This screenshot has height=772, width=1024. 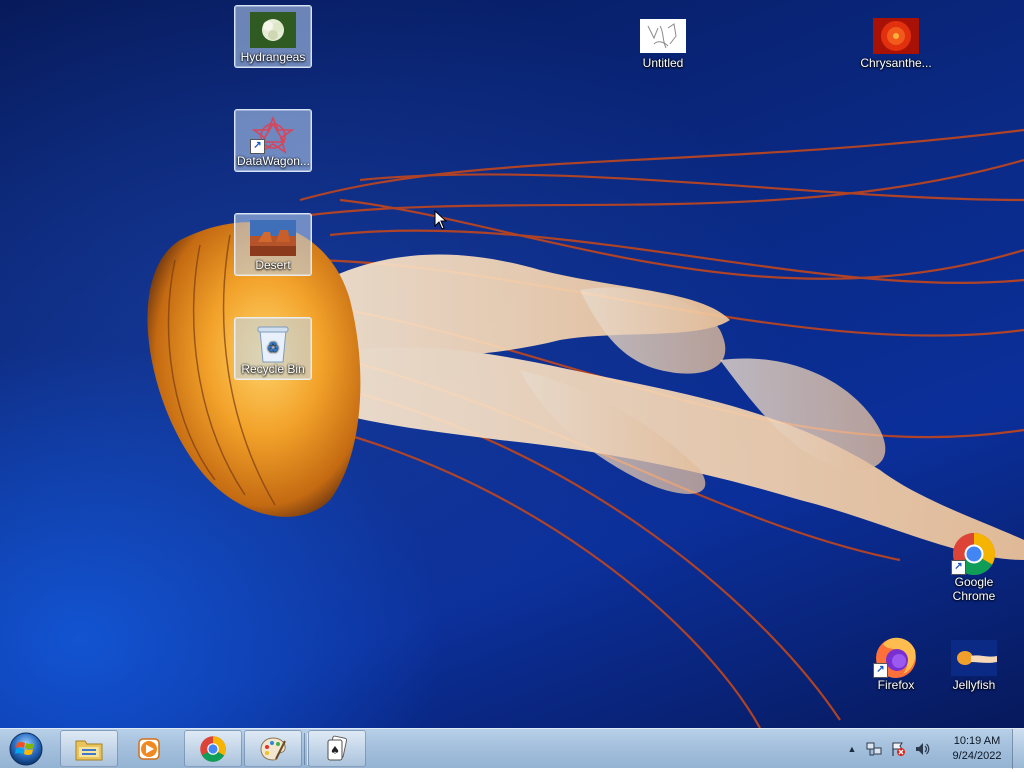 I want to click on taskbar-google-chrome, so click(x=213, y=748).